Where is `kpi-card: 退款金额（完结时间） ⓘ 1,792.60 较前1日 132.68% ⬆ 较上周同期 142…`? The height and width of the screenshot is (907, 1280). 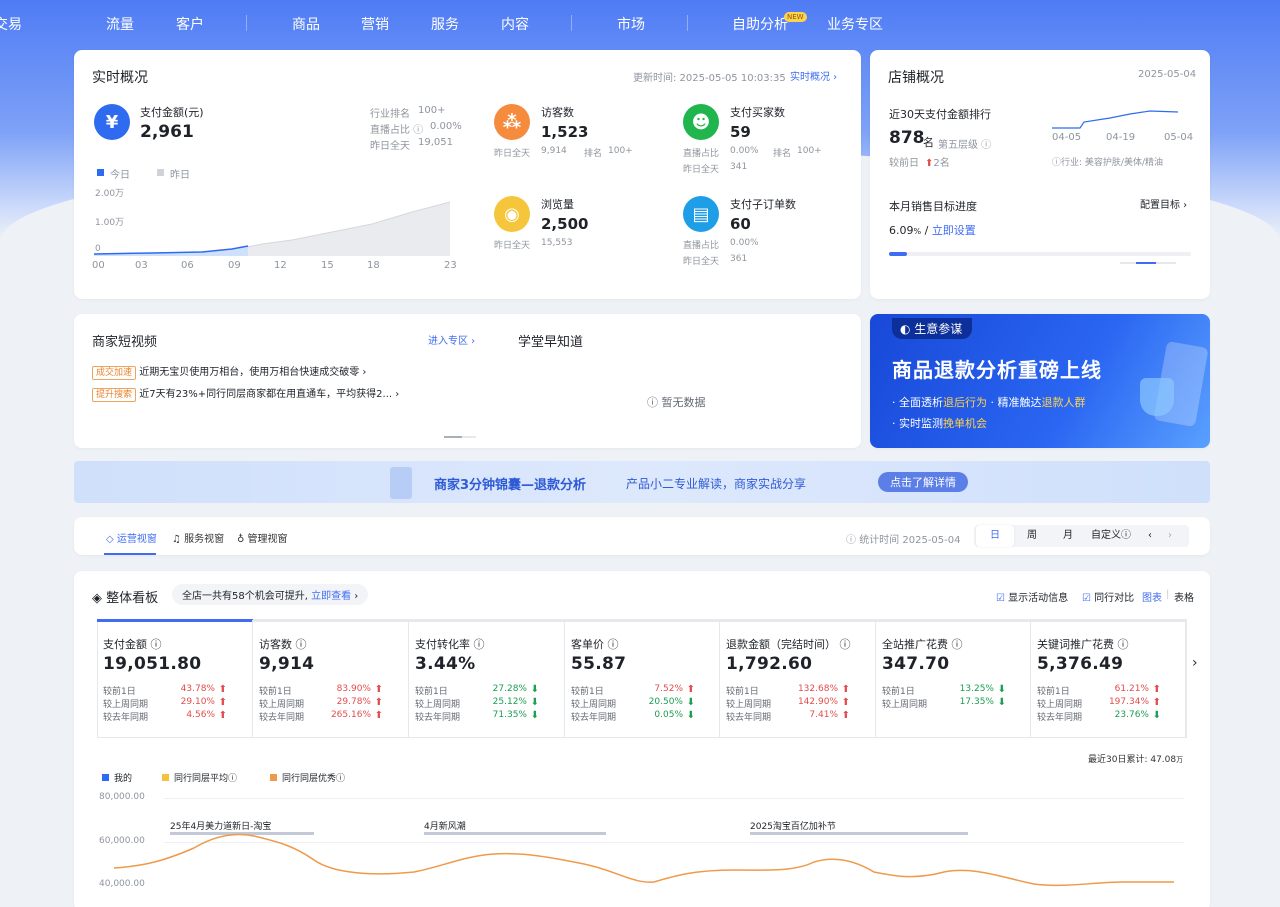
kpi-card: 退款金额（完结时间） ⓘ 1,792.60 较前1日 132.68% ⬆ 较上周同期 142… is located at coordinates (798, 679).